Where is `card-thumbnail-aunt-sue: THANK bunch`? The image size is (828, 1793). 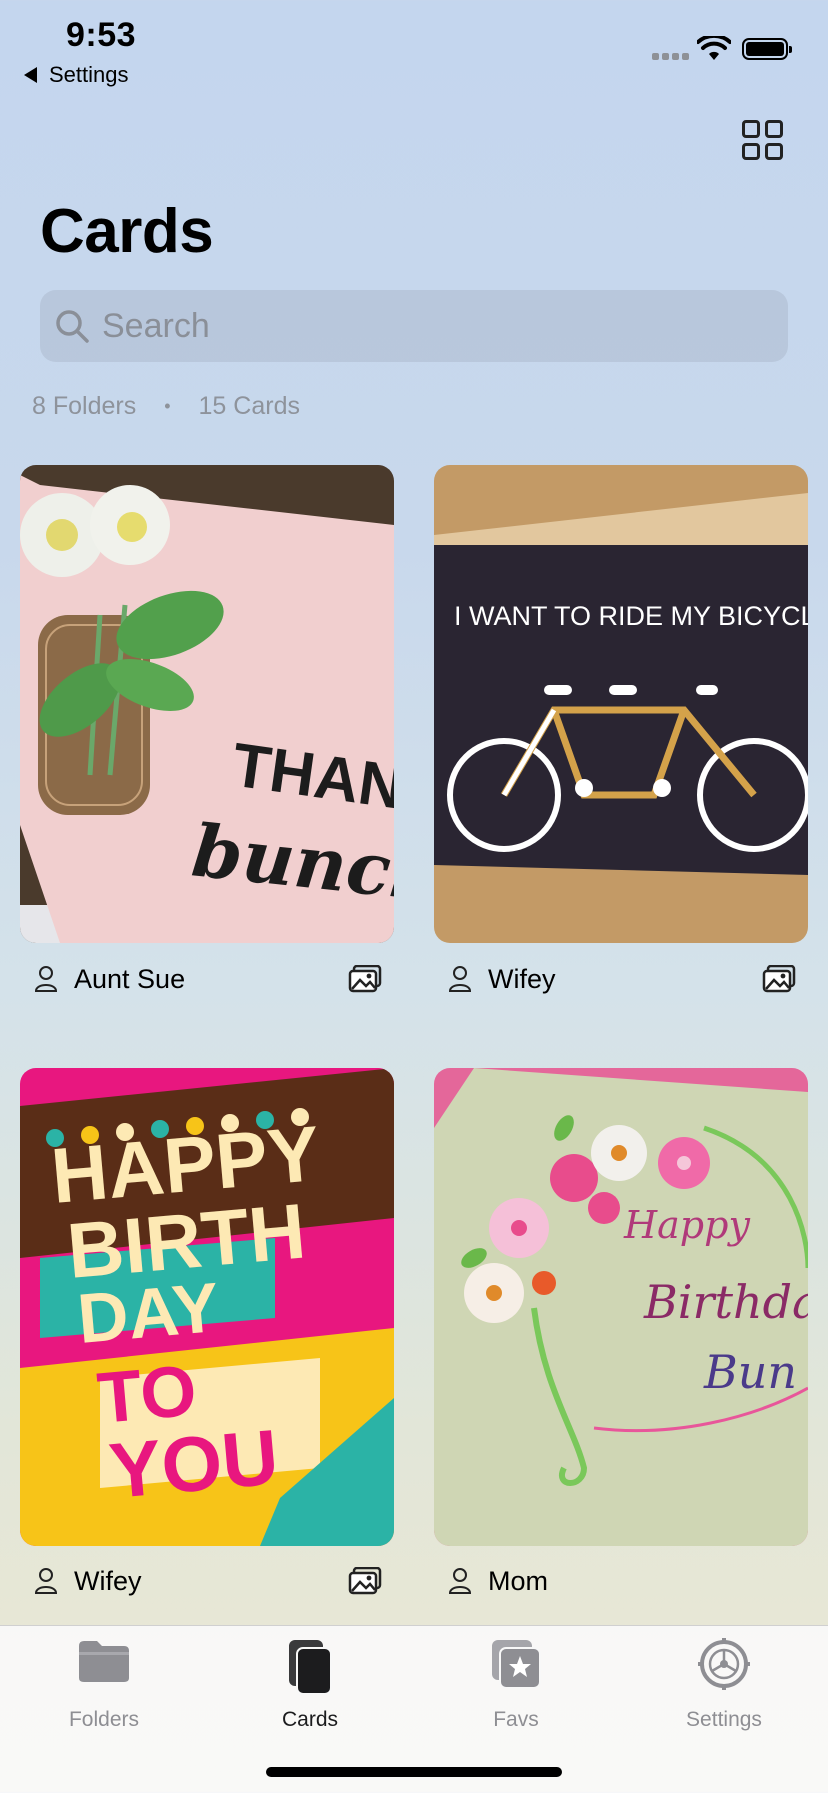
card-thumbnail-aunt-sue: THANK bunch is located at coordinates (207, 704).